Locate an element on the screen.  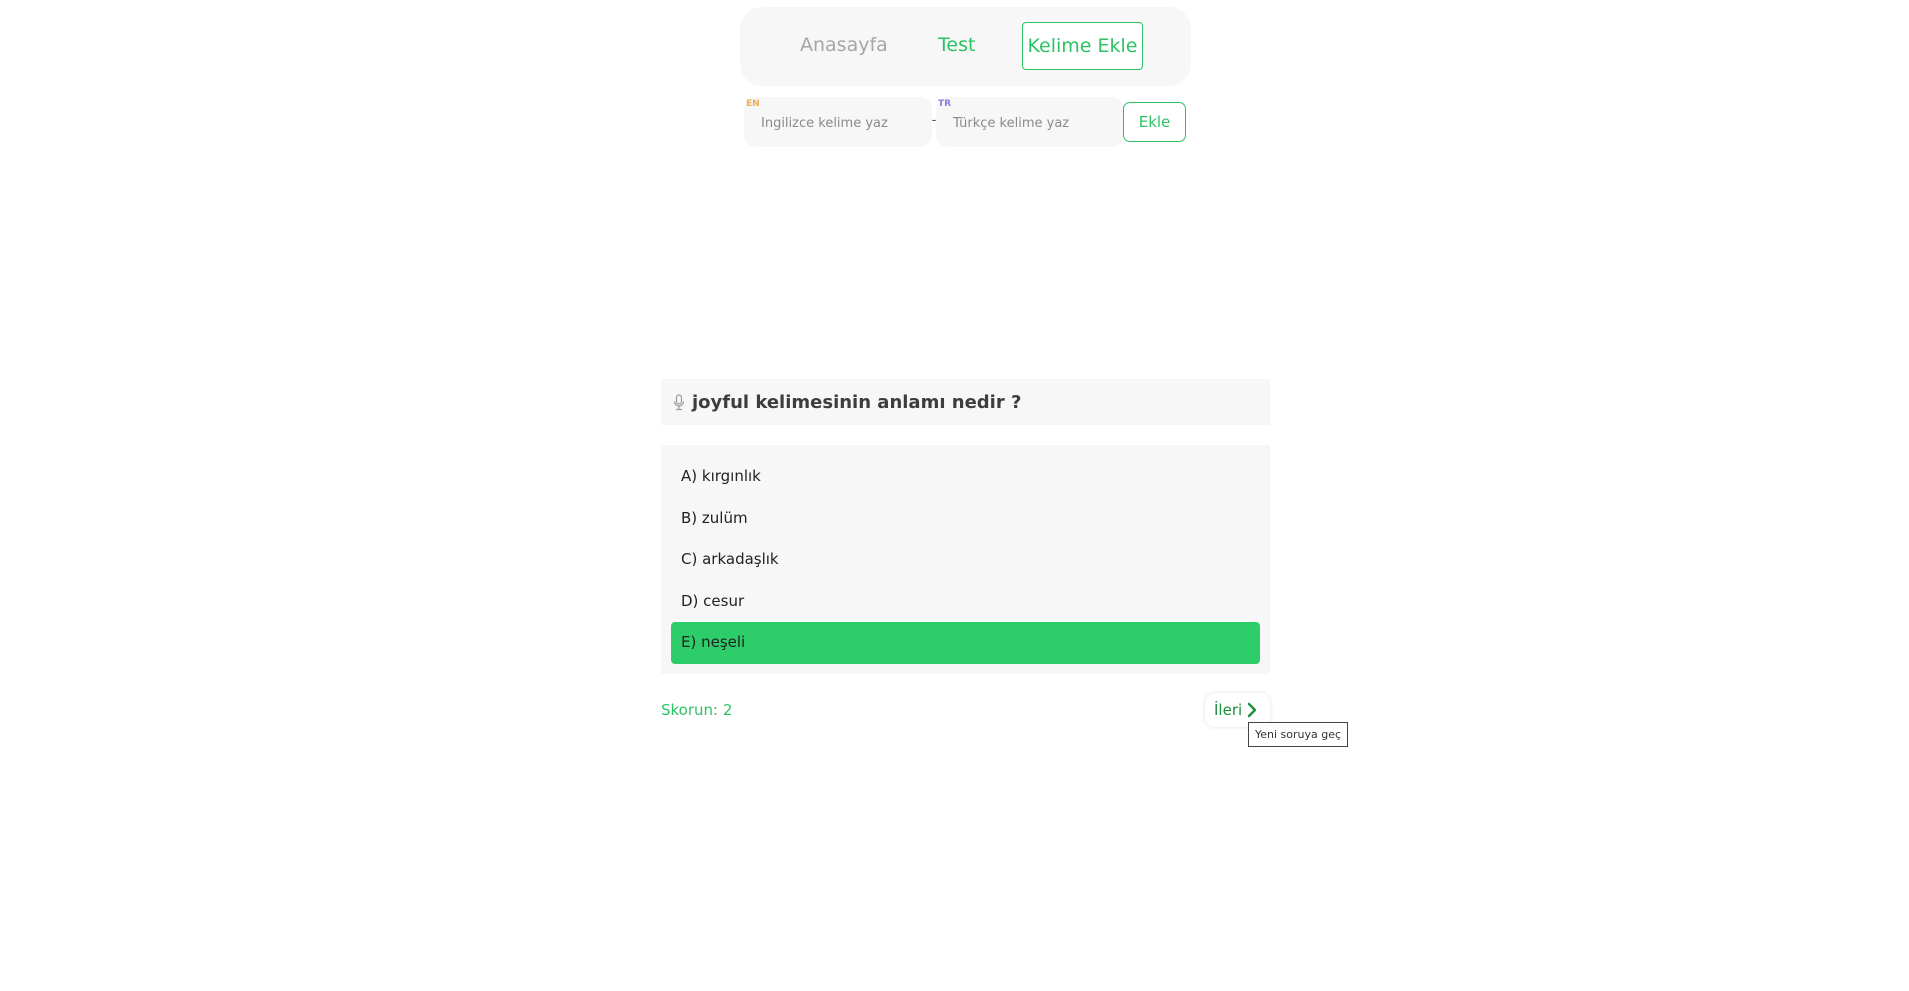
nav-add-word-link: Kelime Ekle is located at coordinates (1082, 46).